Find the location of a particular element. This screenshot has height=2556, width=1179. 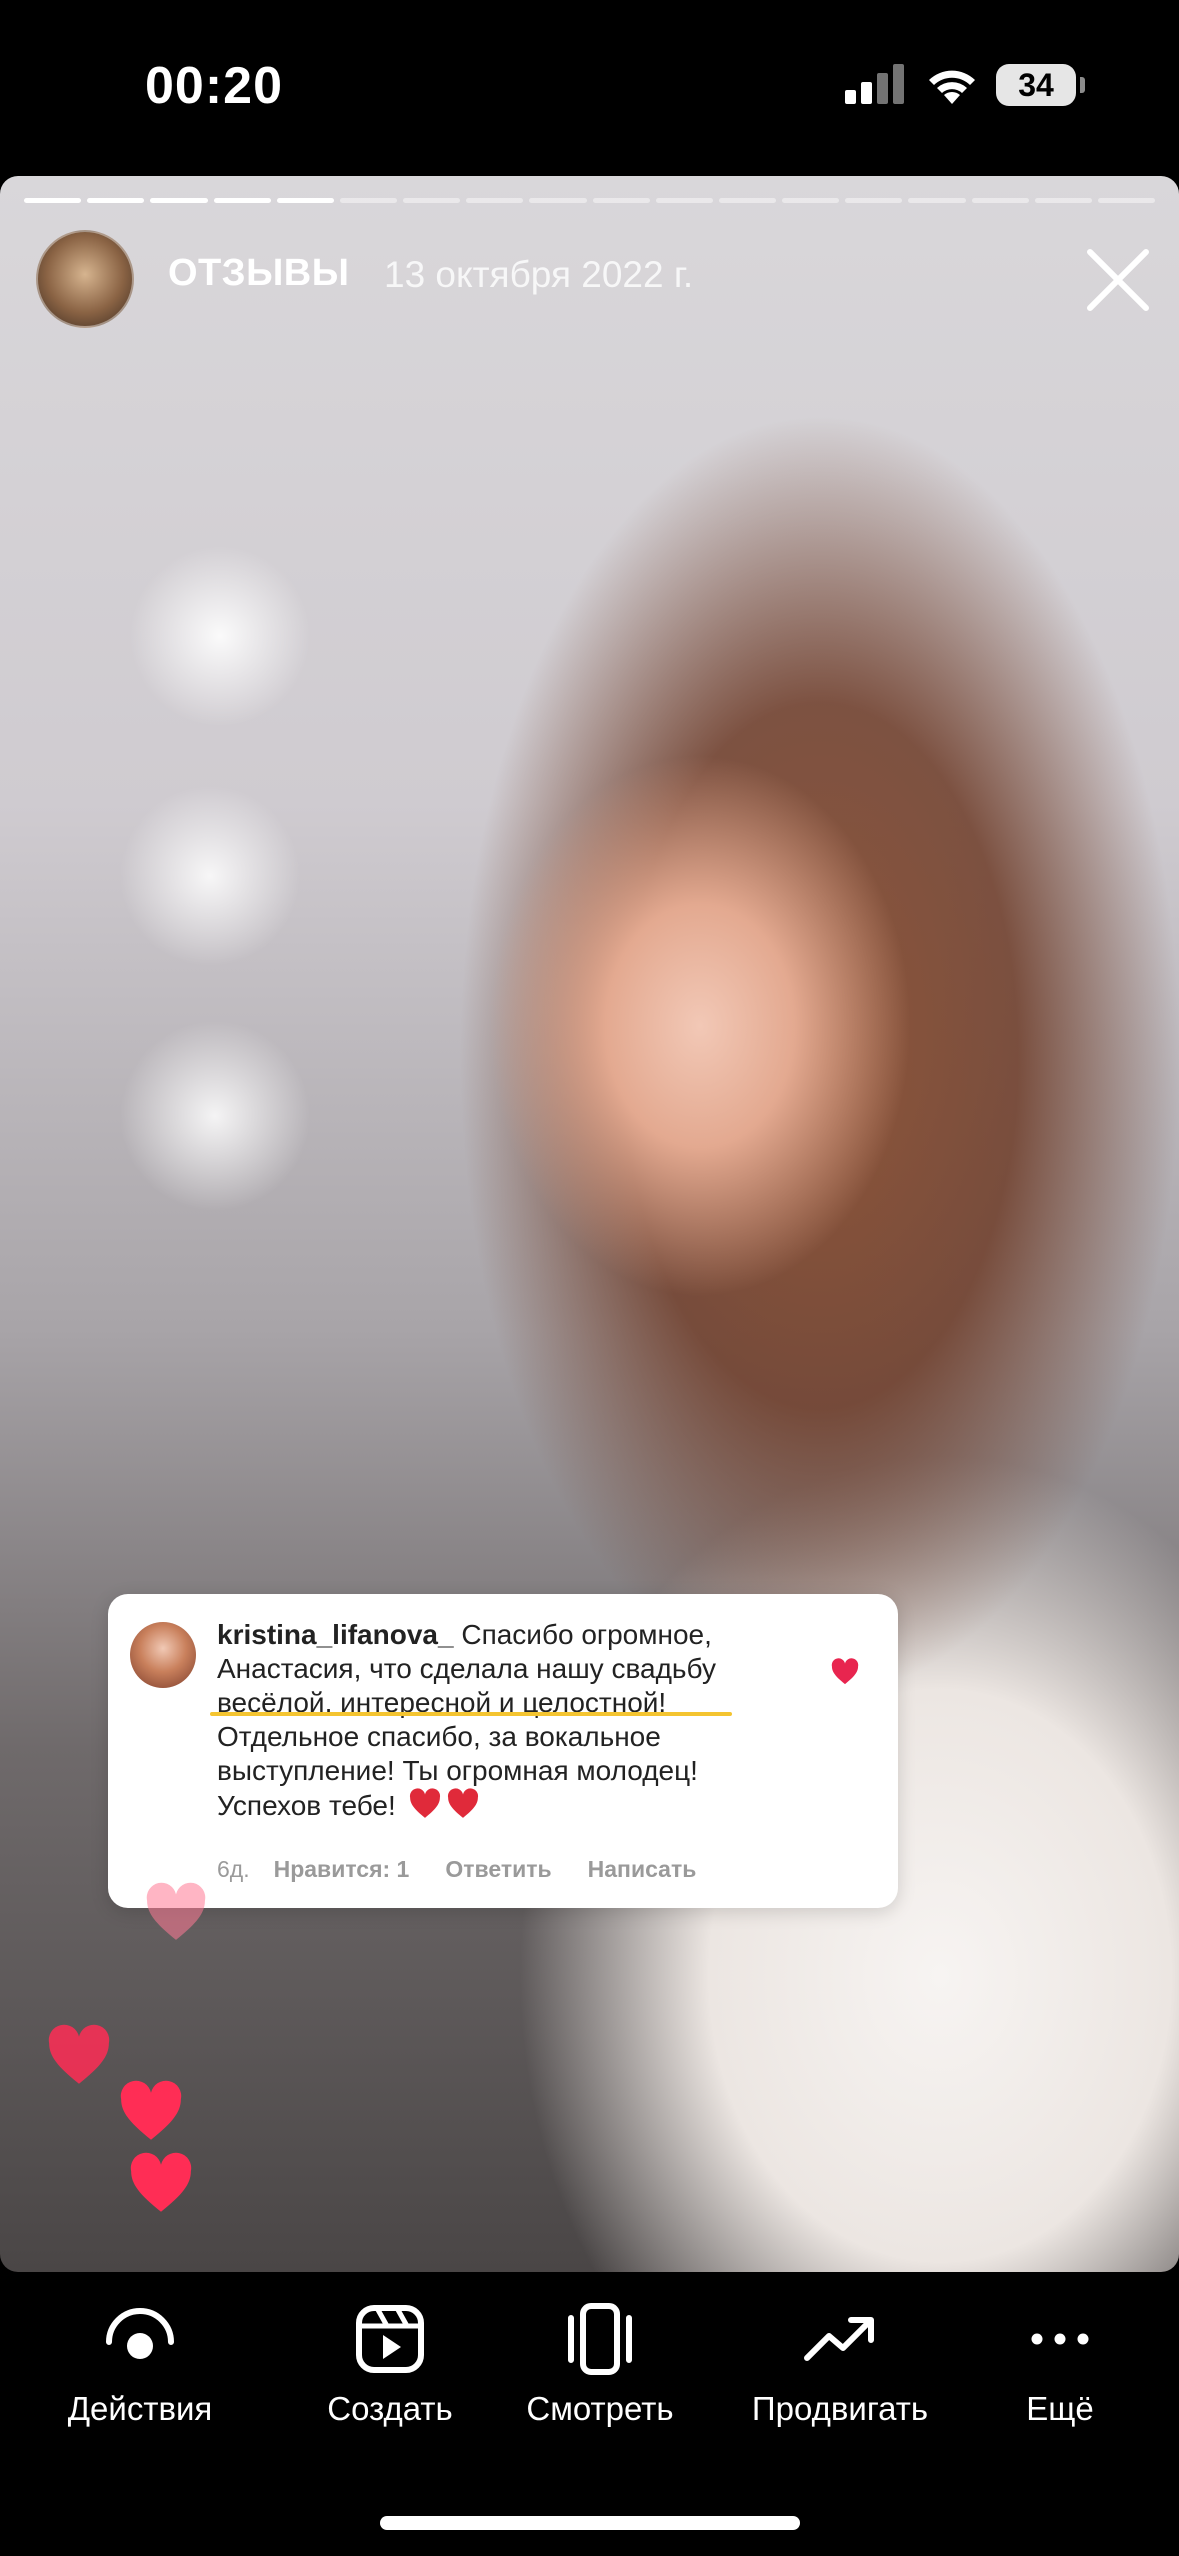

comment-line: Анастасия, что сделала нашу свадьбу is located at coordinates (466, 1668).